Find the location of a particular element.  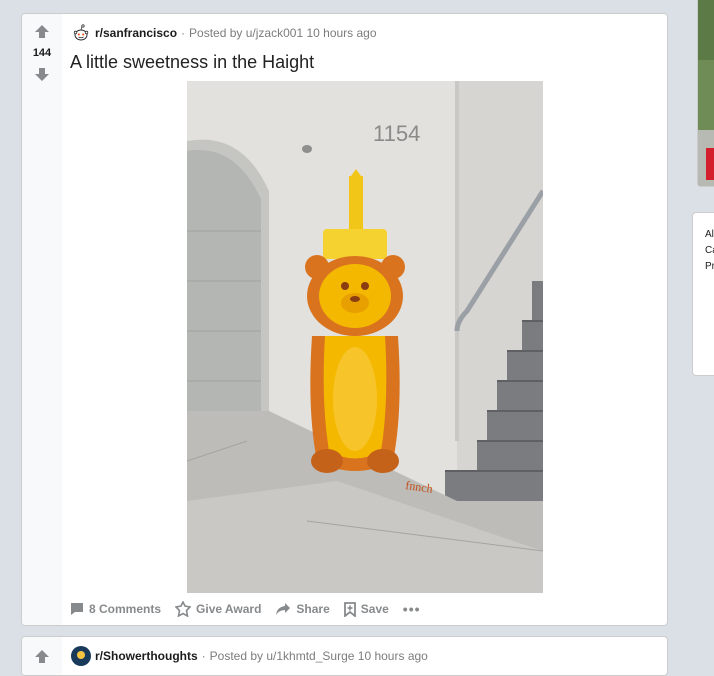

post-actions: 8 Comments Give Award Share Save ••• is located at coordinates (250, 609).